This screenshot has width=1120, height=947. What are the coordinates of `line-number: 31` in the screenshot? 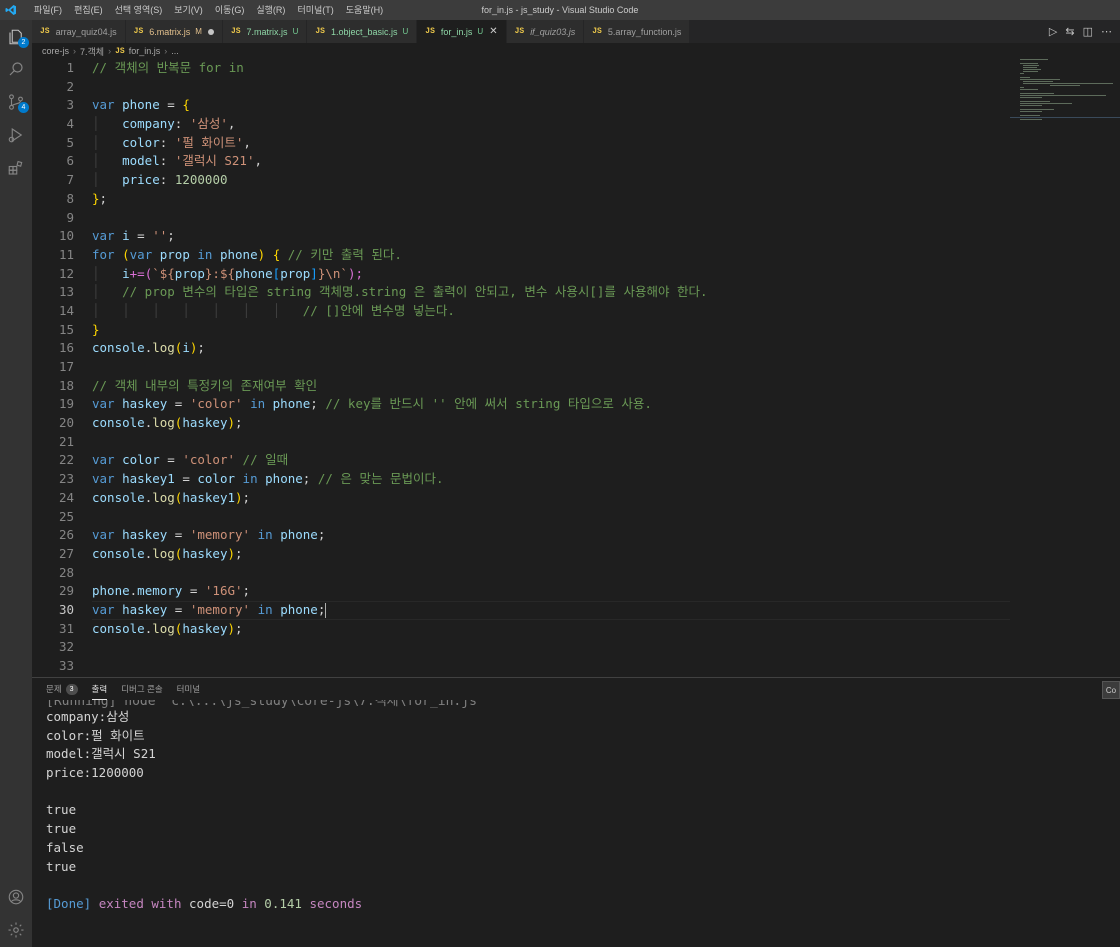 It's located at (66, 628).